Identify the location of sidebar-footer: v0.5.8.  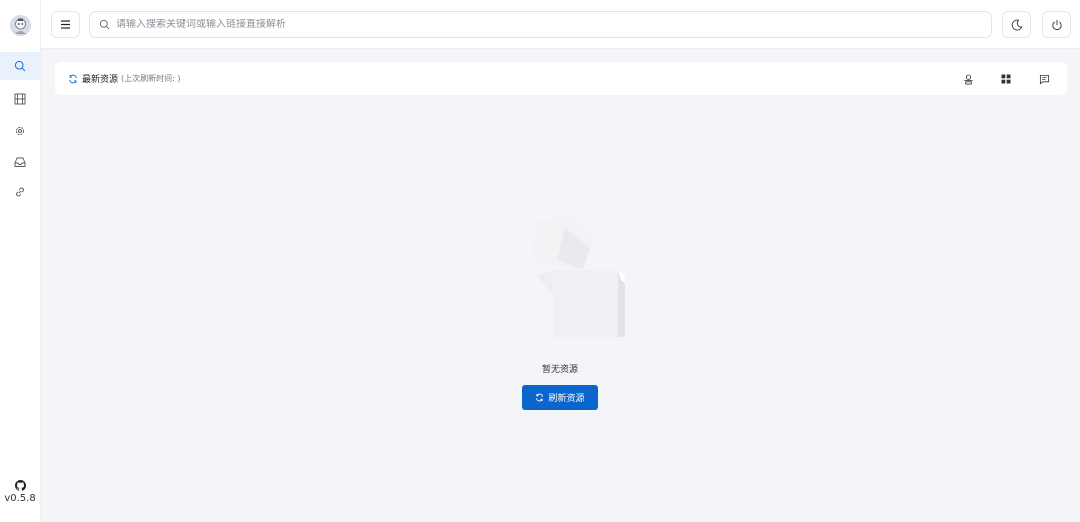
(20, 492).